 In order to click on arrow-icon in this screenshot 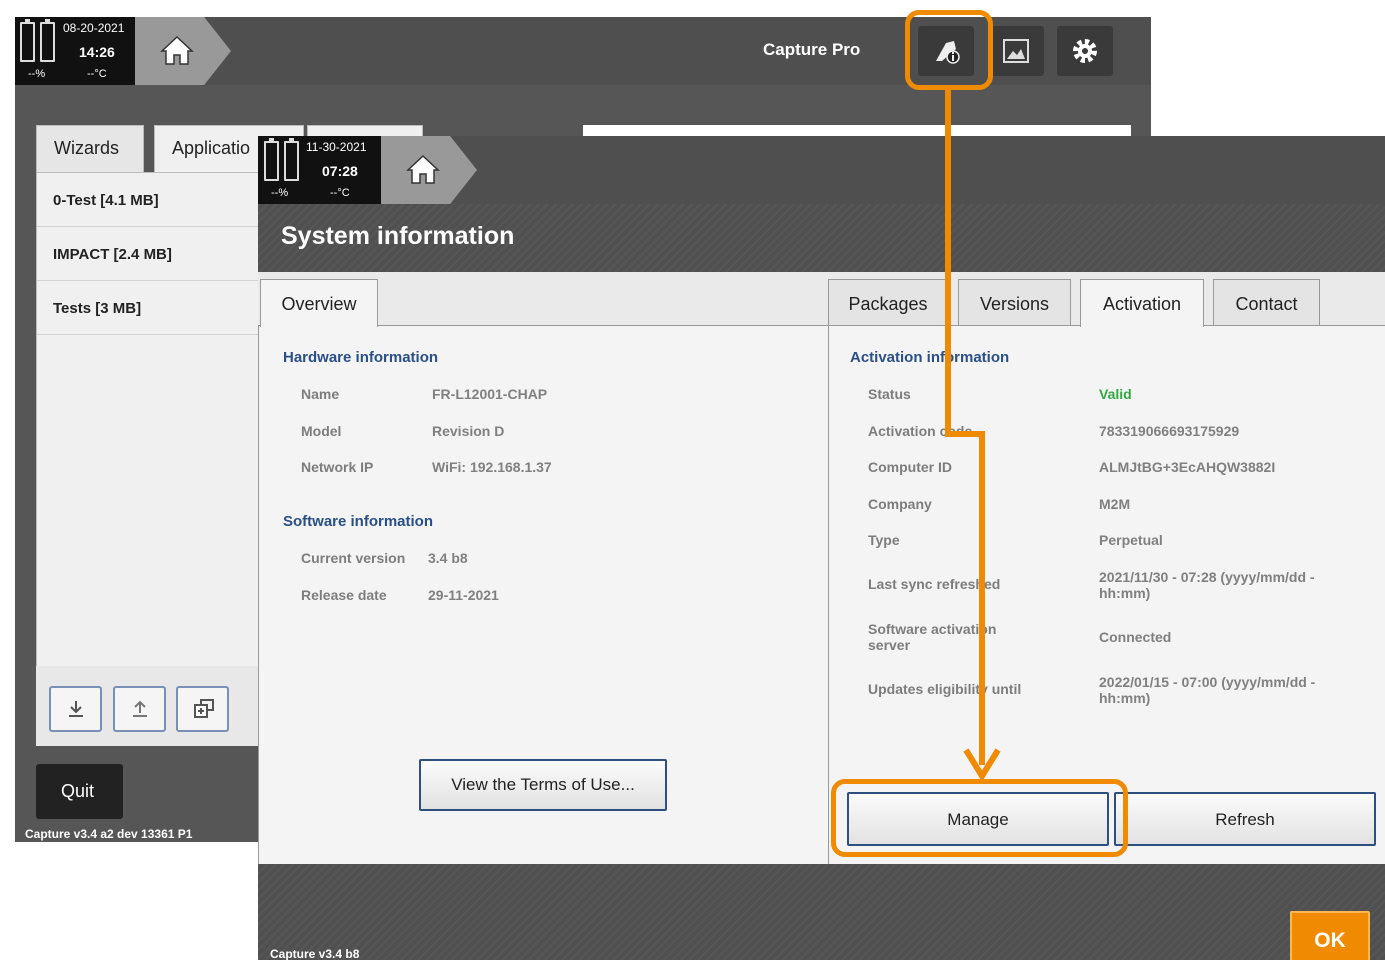, I will do `click(973, 436)`.